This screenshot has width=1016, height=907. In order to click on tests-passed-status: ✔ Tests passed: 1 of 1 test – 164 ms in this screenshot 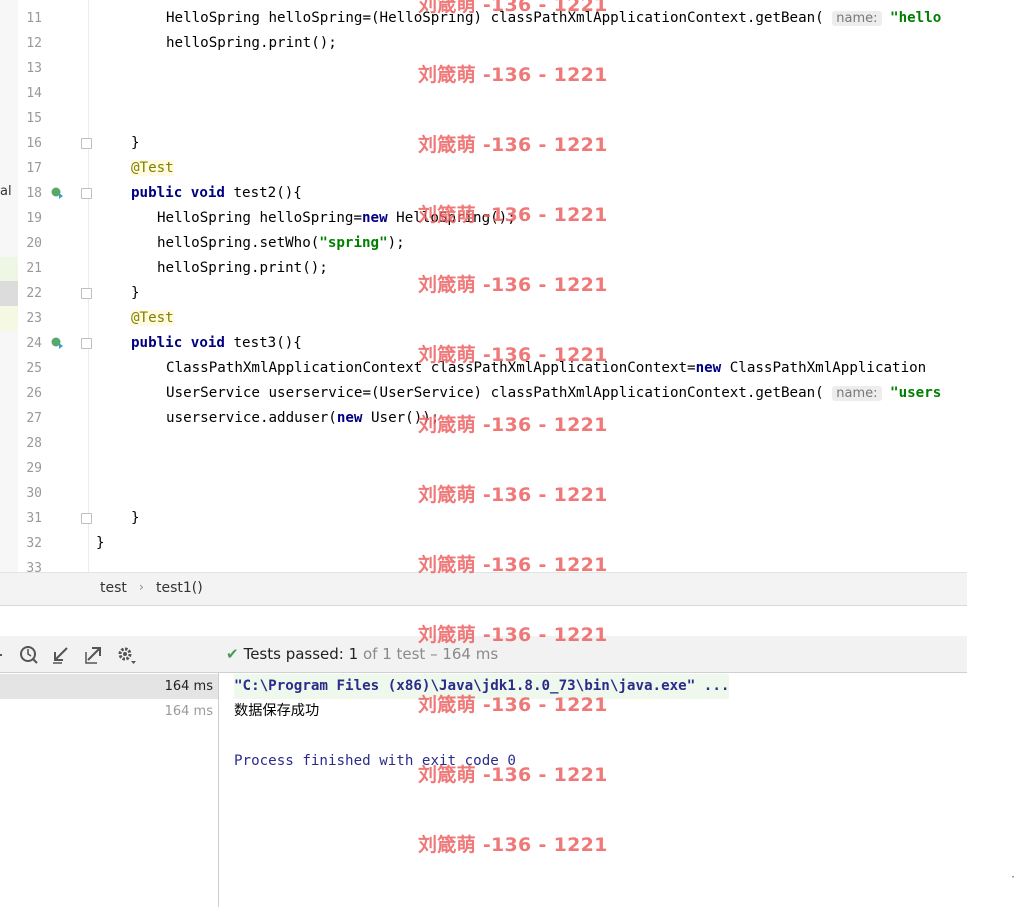, I will do `click(362, 654)`.